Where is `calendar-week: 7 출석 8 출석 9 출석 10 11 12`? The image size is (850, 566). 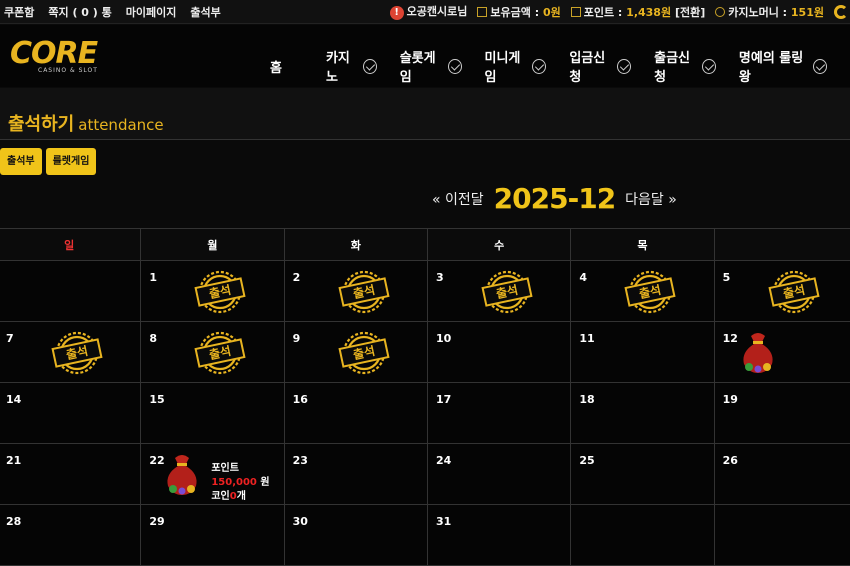 calendar-week: 7 출석 8 출석 9 출석 10 11 12 is located at coordinates (425, 352).